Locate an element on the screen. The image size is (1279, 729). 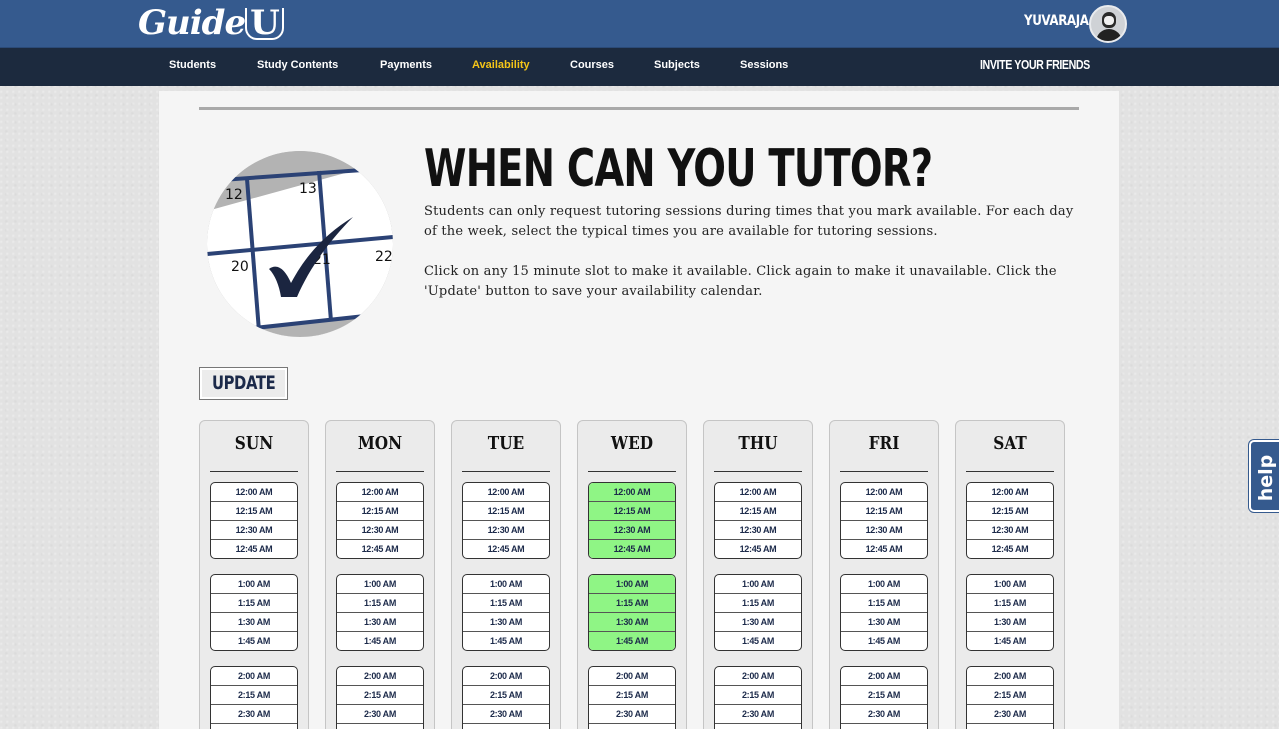
invite-friends-link: INVITE YOUR FRIENDS is located at coordinates (1035, 64).